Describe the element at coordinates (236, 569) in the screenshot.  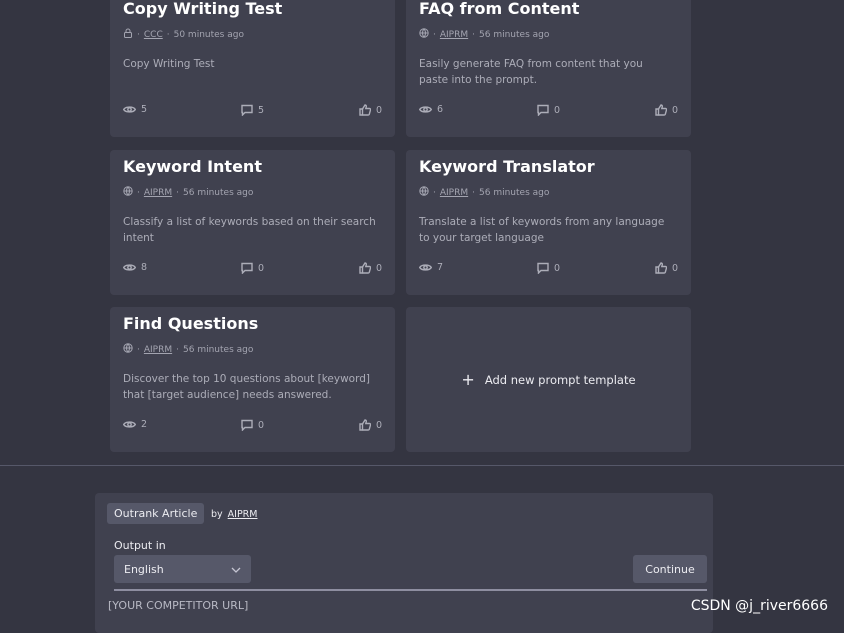
I see `chevron-down-icon` at that location.